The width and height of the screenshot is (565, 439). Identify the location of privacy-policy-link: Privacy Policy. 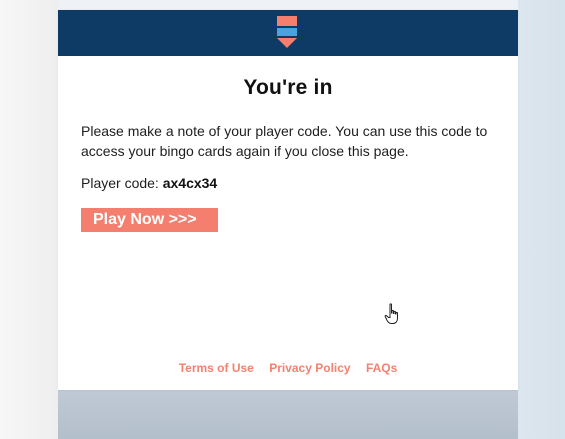
(309, 368).